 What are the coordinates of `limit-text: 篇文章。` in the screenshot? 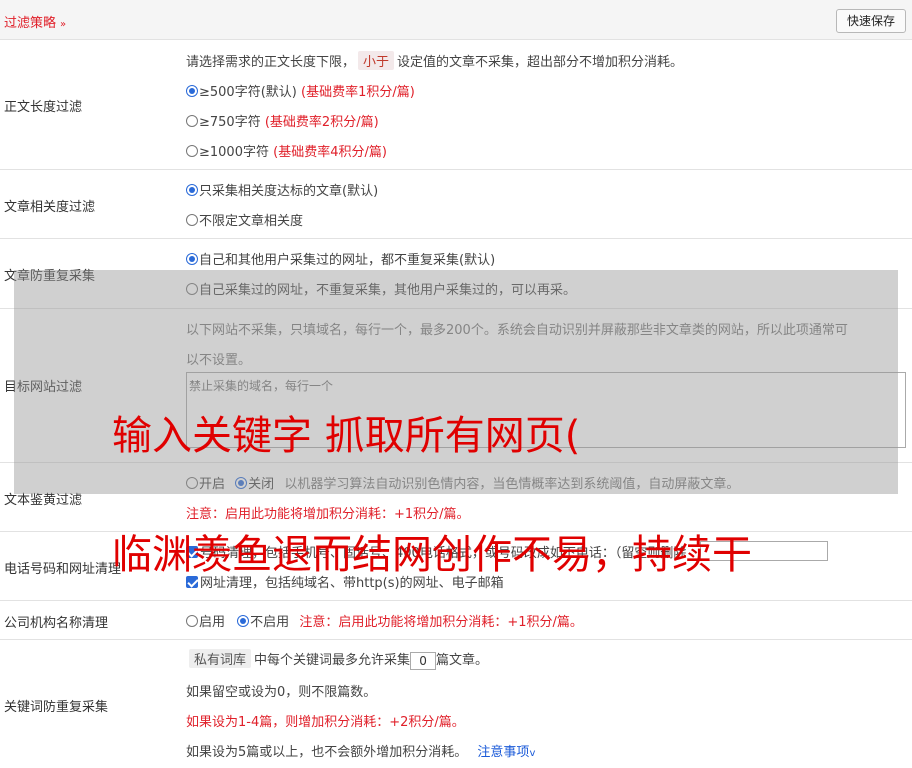 It's located at (462, 660).